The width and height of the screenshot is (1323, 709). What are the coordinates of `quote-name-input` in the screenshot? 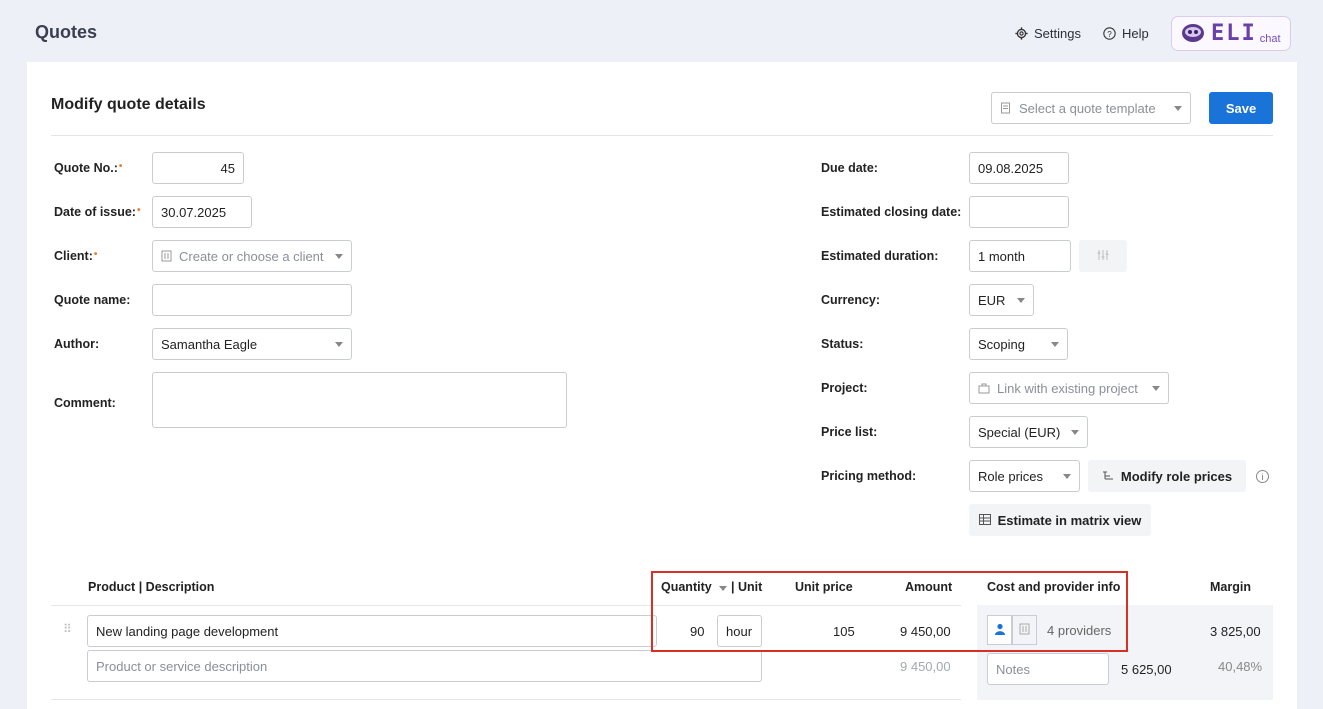 It's located at (252, 300).